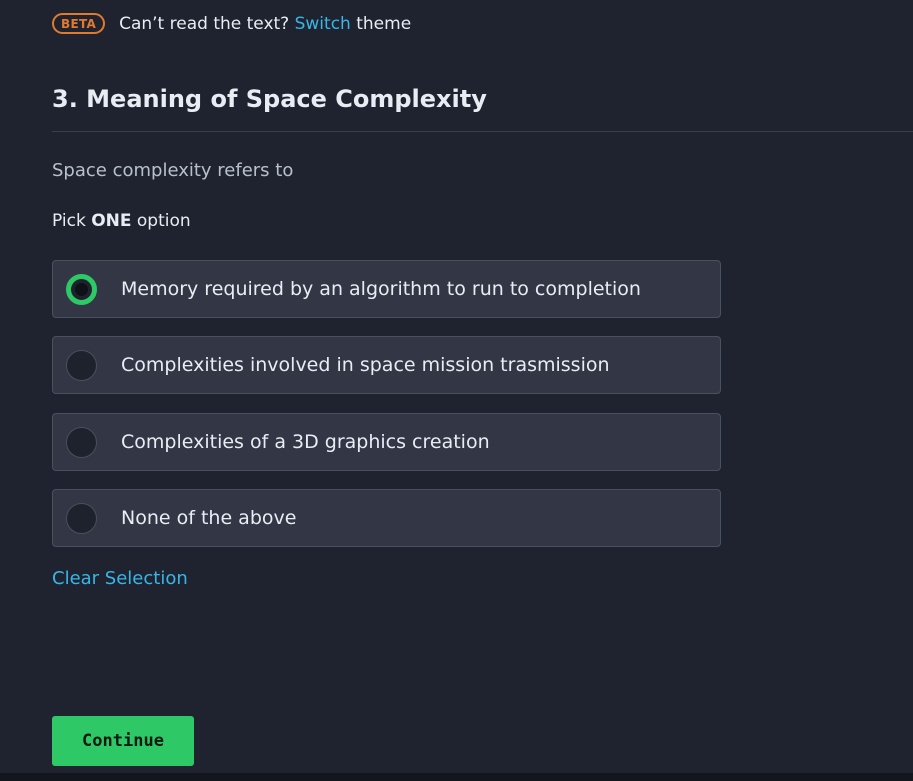 The image size is (913, 781). I want to click on question-prompt: Space complexity refers to, so click(173, 170).